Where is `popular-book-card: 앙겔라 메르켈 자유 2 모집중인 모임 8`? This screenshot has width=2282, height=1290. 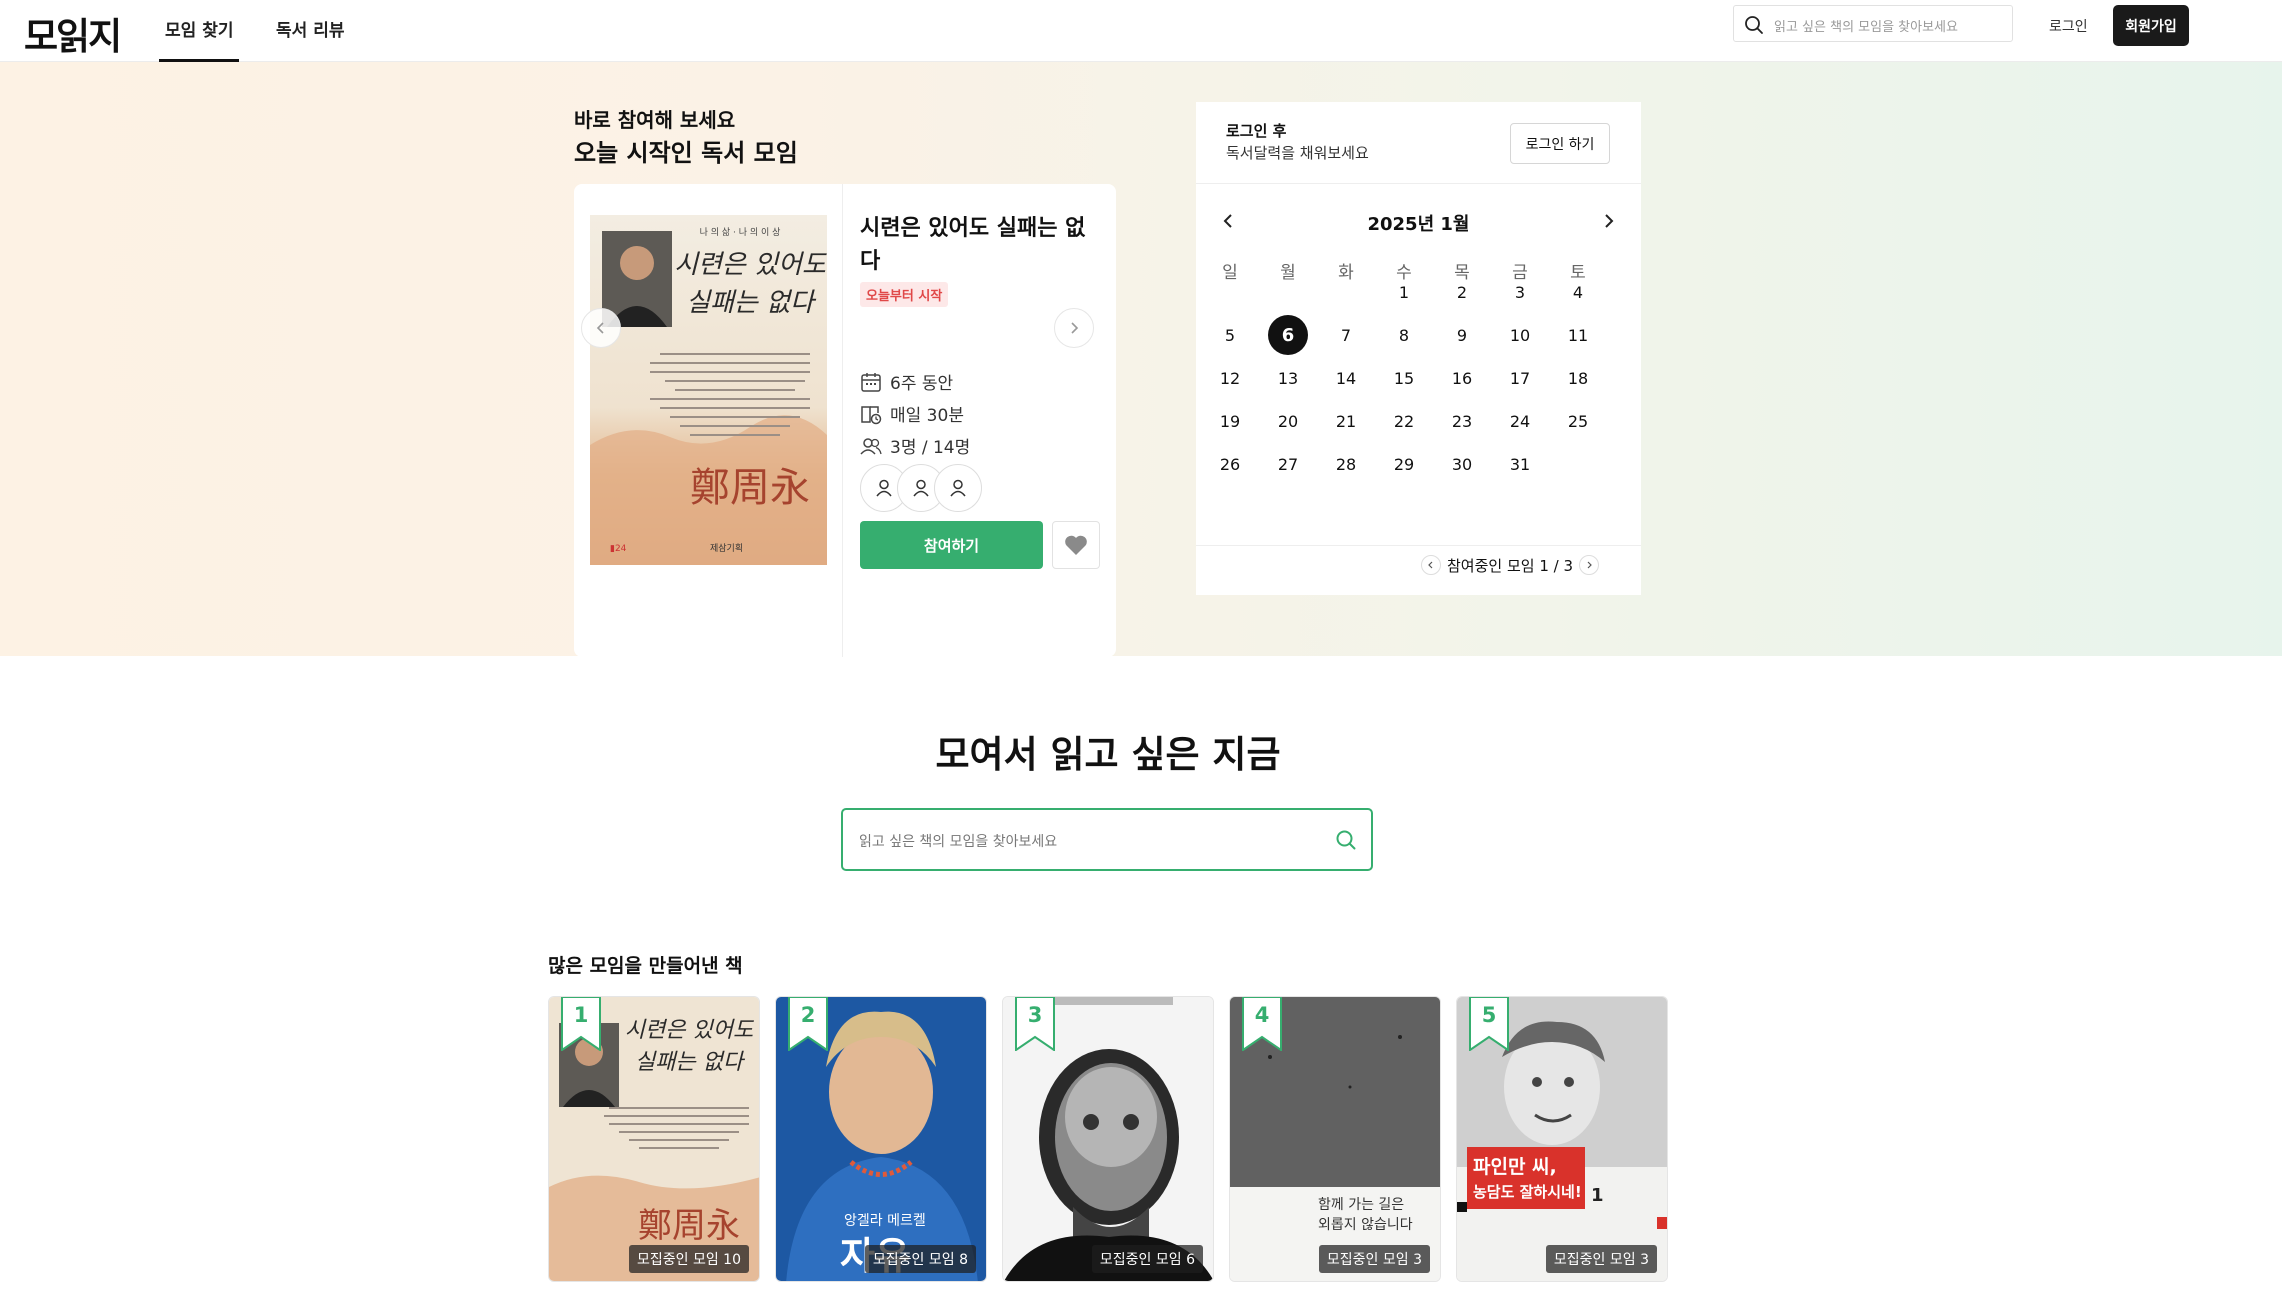 popular-book-card: 앙겔라 메르켈 자유 2 모집중인 모임 8 is located at coordinates (881, 1139).